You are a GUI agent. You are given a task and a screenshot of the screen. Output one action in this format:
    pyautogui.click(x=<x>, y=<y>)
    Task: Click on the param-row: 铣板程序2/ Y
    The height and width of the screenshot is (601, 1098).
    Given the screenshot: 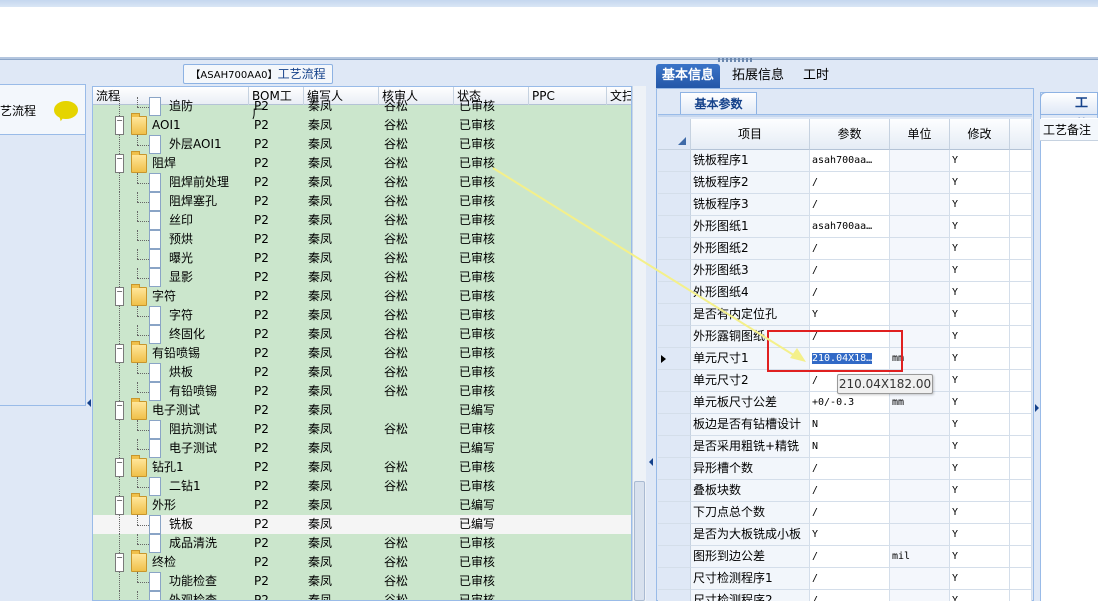 What is the action you would take?
    pyautogui.click(x=845, y=183)
    